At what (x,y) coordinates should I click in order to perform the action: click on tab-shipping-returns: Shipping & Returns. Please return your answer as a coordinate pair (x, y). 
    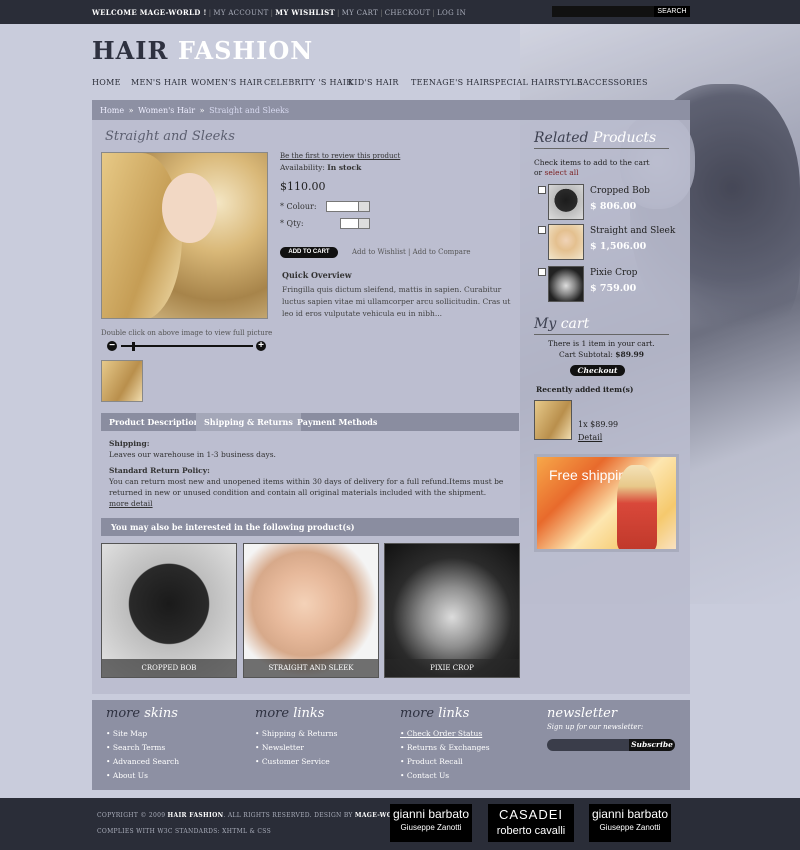
    Looking at the image, I should click on (248, 422).